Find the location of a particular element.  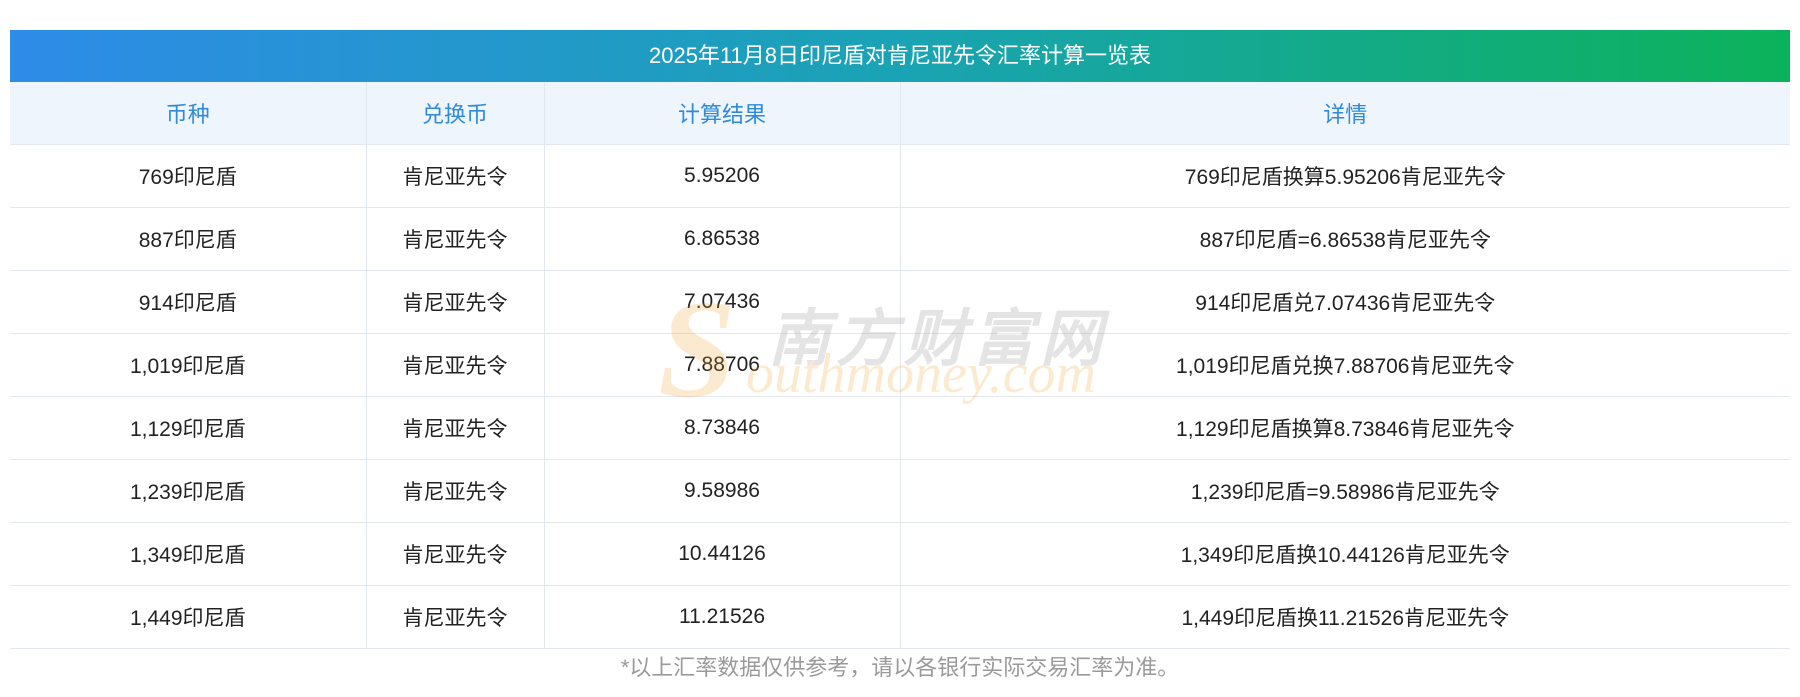

cell-result: 7.88706 is located at coordinates (722, 365).